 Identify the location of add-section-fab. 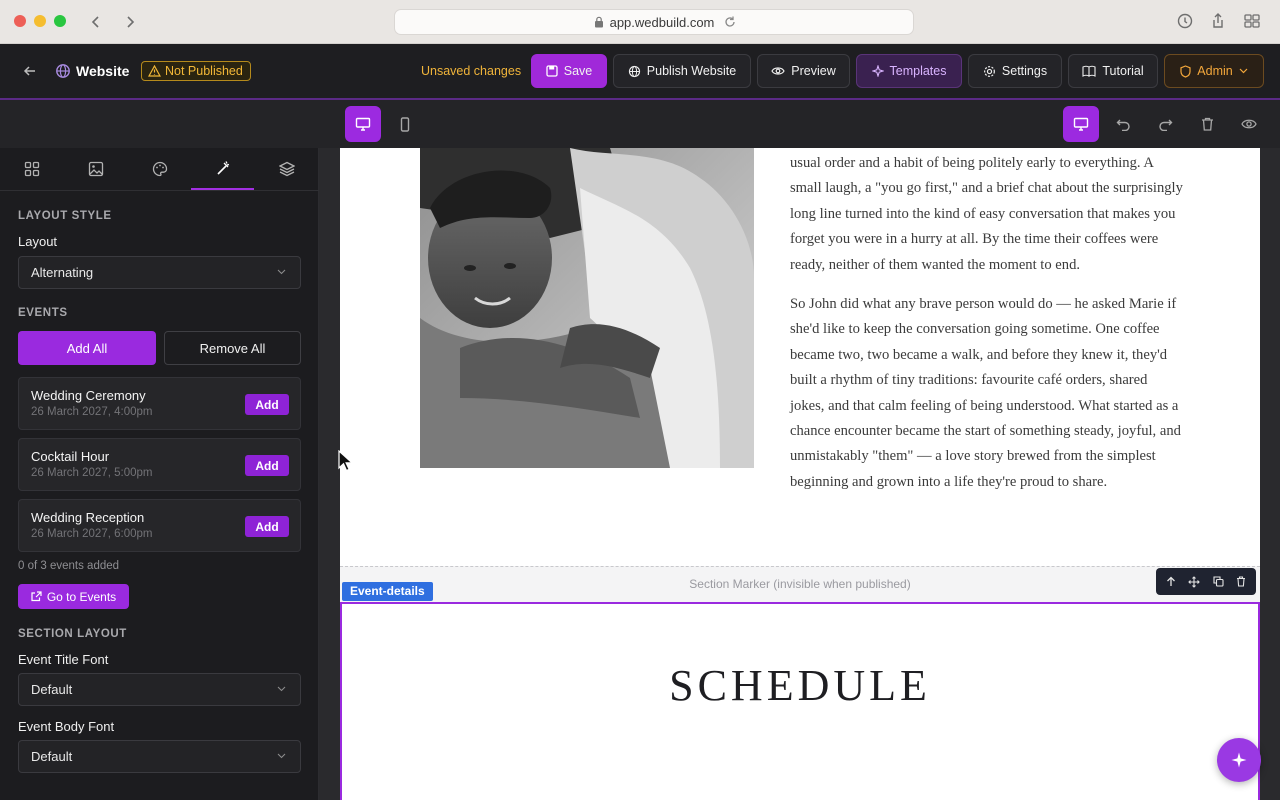
(1239, 760).